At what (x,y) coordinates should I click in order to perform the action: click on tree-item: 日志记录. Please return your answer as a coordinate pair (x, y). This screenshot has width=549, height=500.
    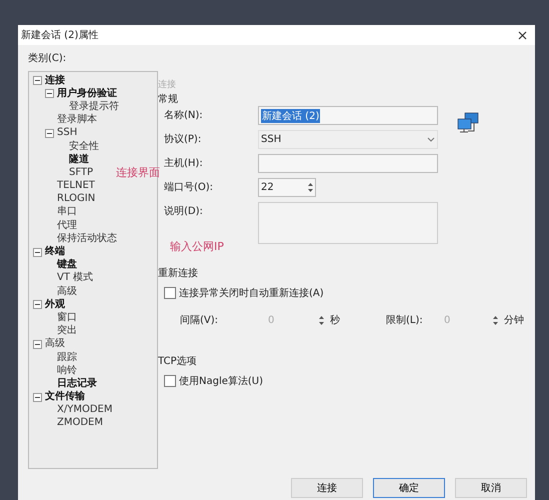
    Looking at the image, I should click on (77, 384).